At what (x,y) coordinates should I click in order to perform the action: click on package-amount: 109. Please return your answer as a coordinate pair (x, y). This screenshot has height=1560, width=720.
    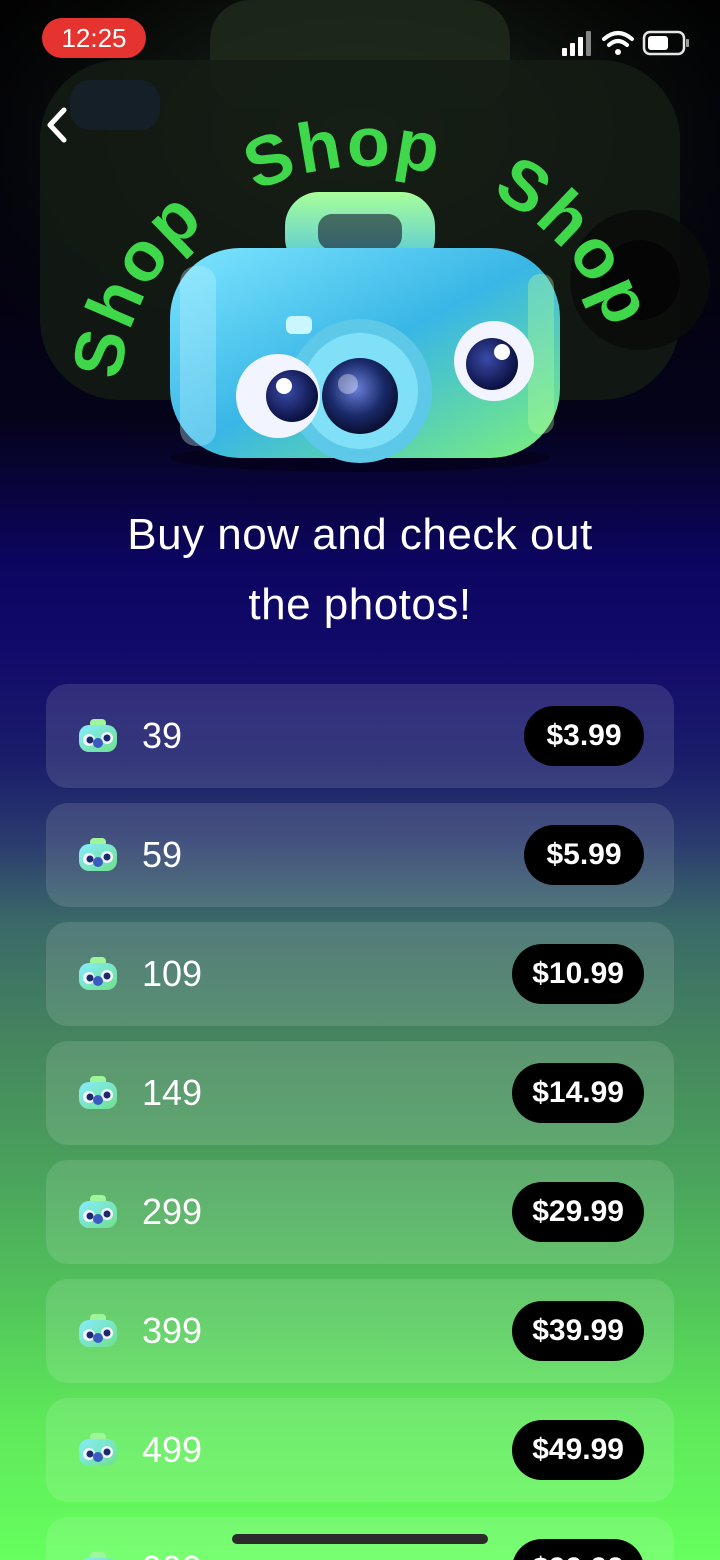
    Looking at the image, I should click on (172, 973).